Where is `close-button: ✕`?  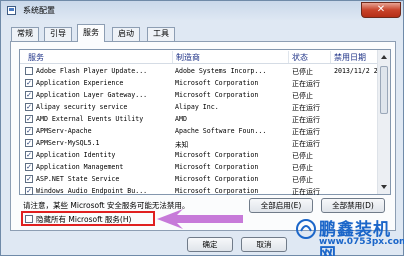
close-button: ✕ is located at coordinates (381, 10).